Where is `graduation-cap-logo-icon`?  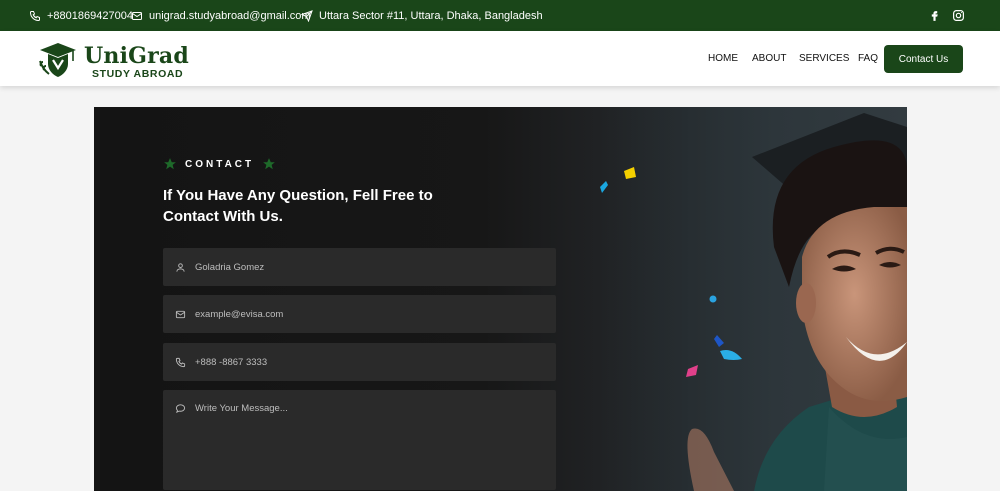
graduation-cap-logo-icon is located at coordinates (58, 60).